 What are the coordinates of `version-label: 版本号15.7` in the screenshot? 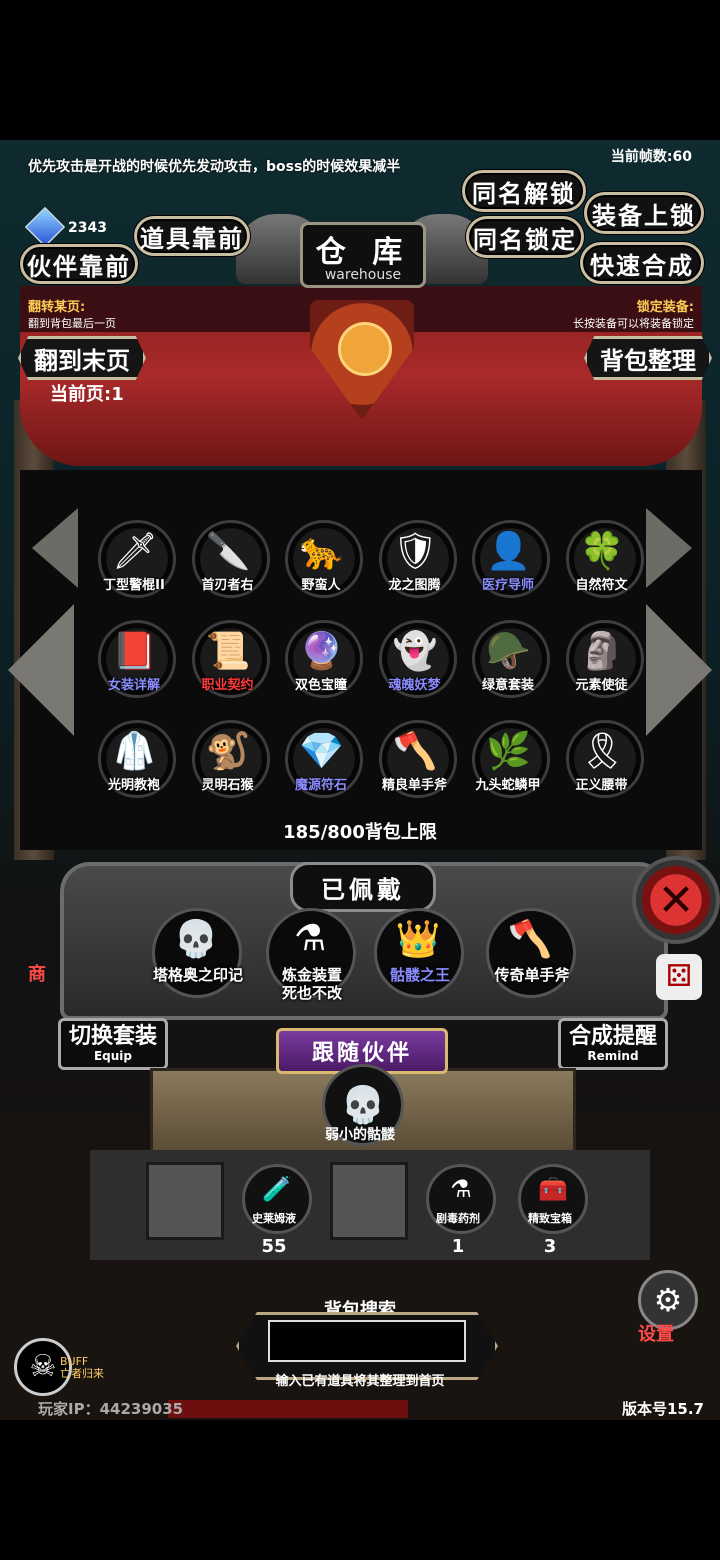 It's located at (662, 1409).